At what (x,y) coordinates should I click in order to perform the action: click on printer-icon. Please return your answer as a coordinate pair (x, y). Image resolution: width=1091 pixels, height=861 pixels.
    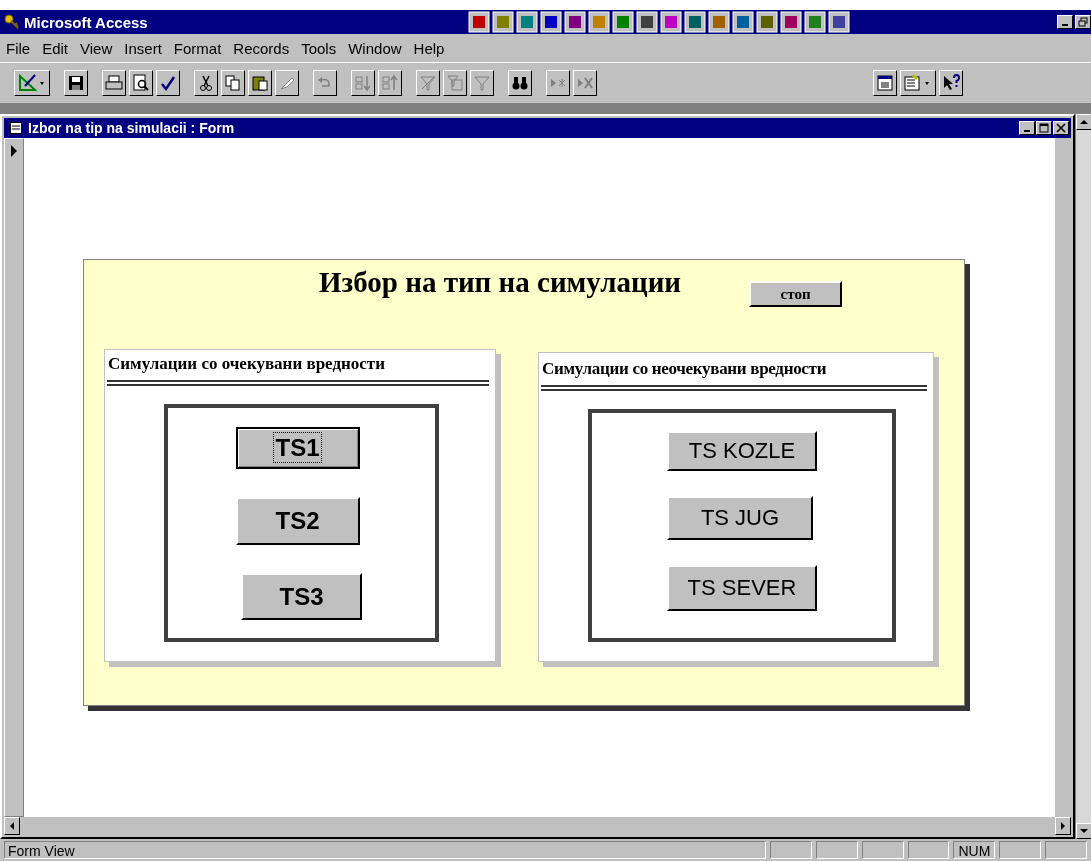
    Looking at the image, I should click on (114, 83).